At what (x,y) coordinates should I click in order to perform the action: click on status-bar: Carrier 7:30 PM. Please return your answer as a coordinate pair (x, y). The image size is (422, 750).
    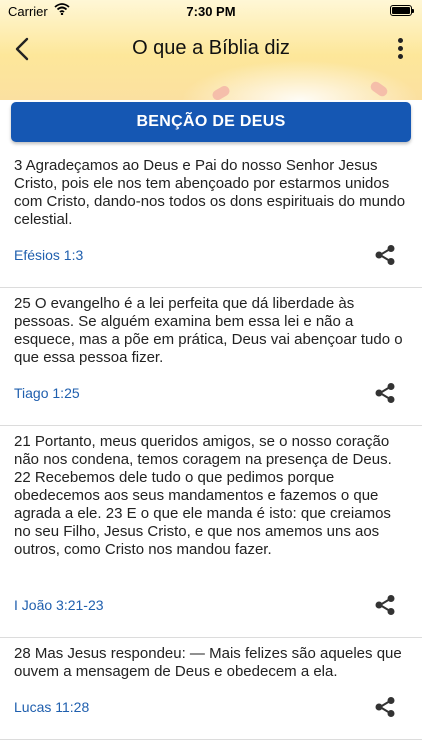
    Looking at the image, I should click on (211, 11).